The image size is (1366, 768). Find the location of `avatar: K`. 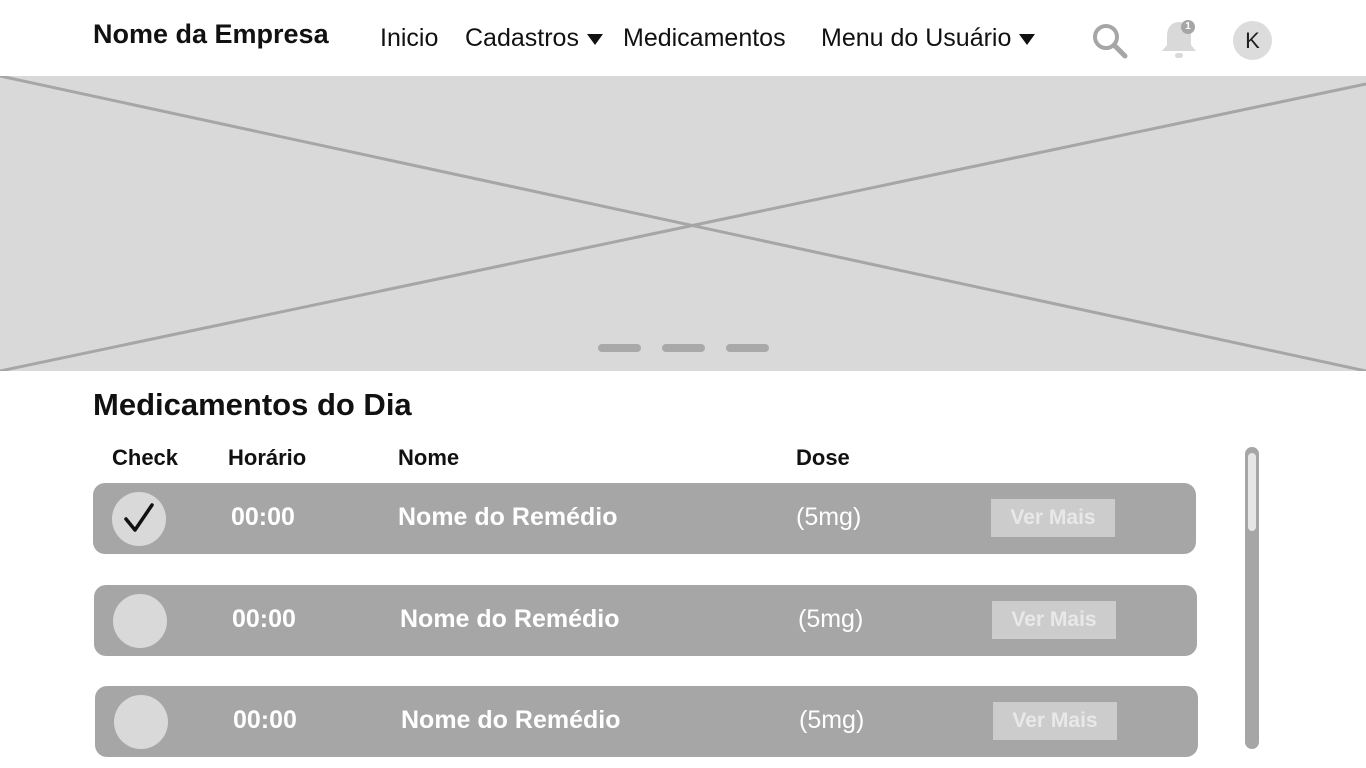

avatar: K is located at coordinates (1252, 40).